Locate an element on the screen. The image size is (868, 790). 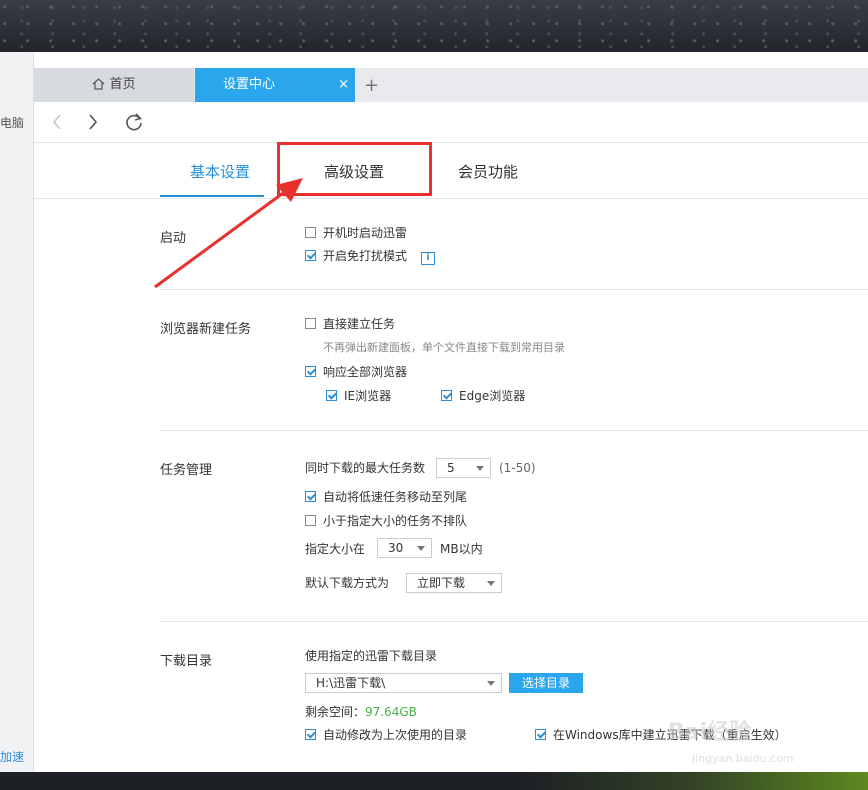
select-value: H:\迅雷下载\ is located at coordinates (351, 683).